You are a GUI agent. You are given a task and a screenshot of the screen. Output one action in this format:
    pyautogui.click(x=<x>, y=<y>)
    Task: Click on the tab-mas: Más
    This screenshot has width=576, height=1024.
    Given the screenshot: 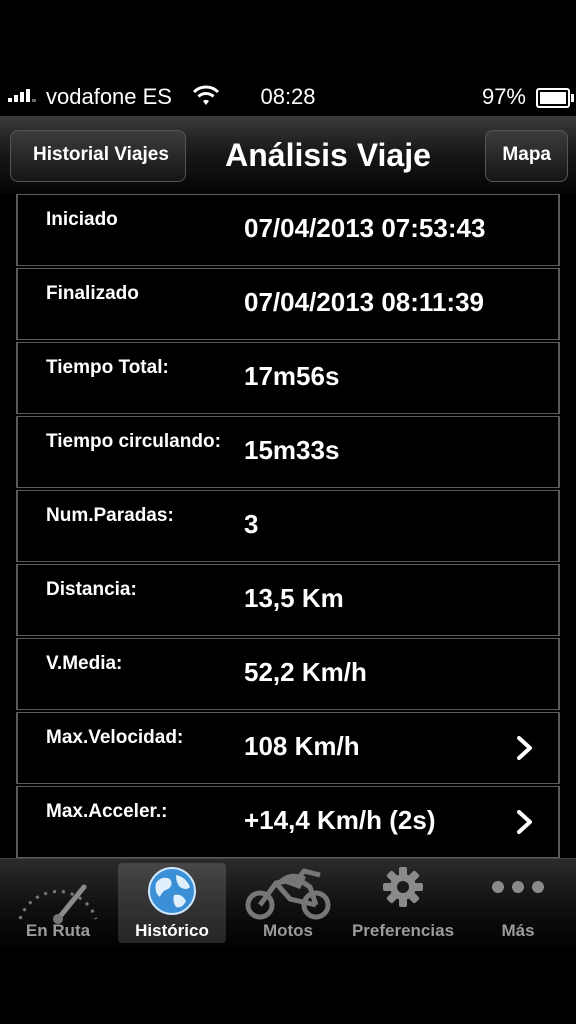 What is the action you would take?
    pyautogui.click(x=518, y=903)
    